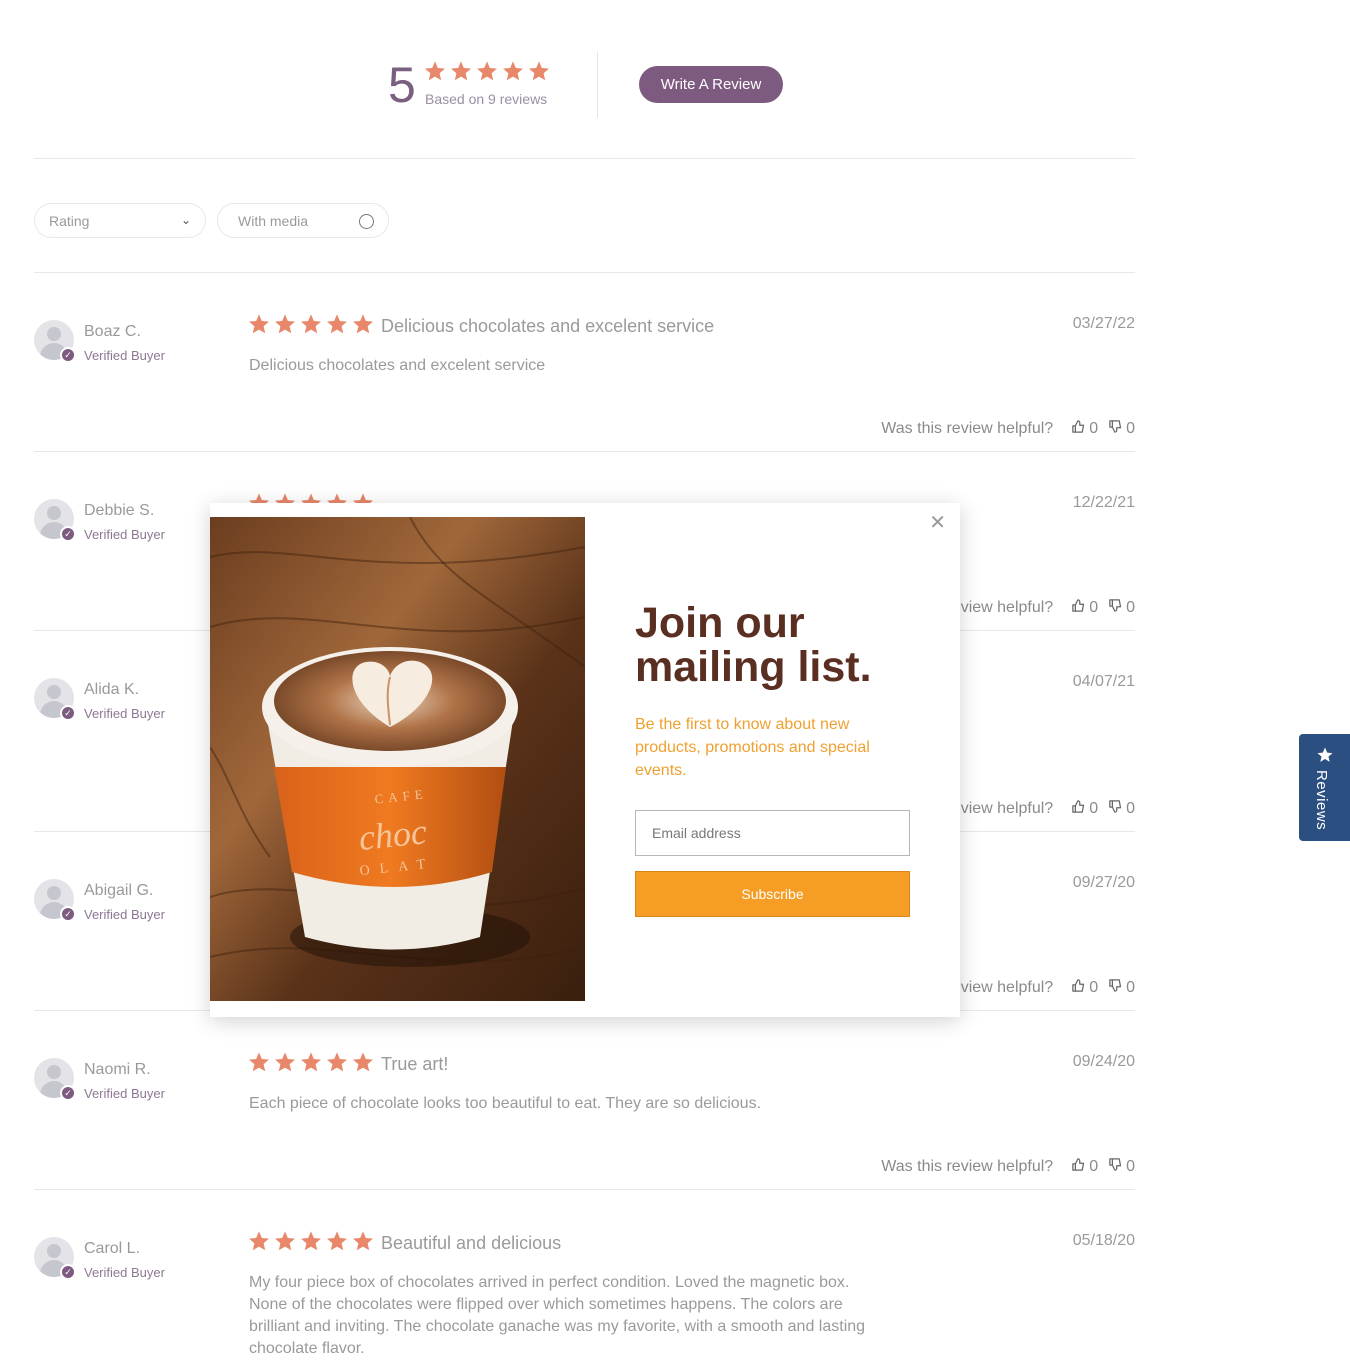  I want to click on reviewer-name: Alida K., so click(112, 689).